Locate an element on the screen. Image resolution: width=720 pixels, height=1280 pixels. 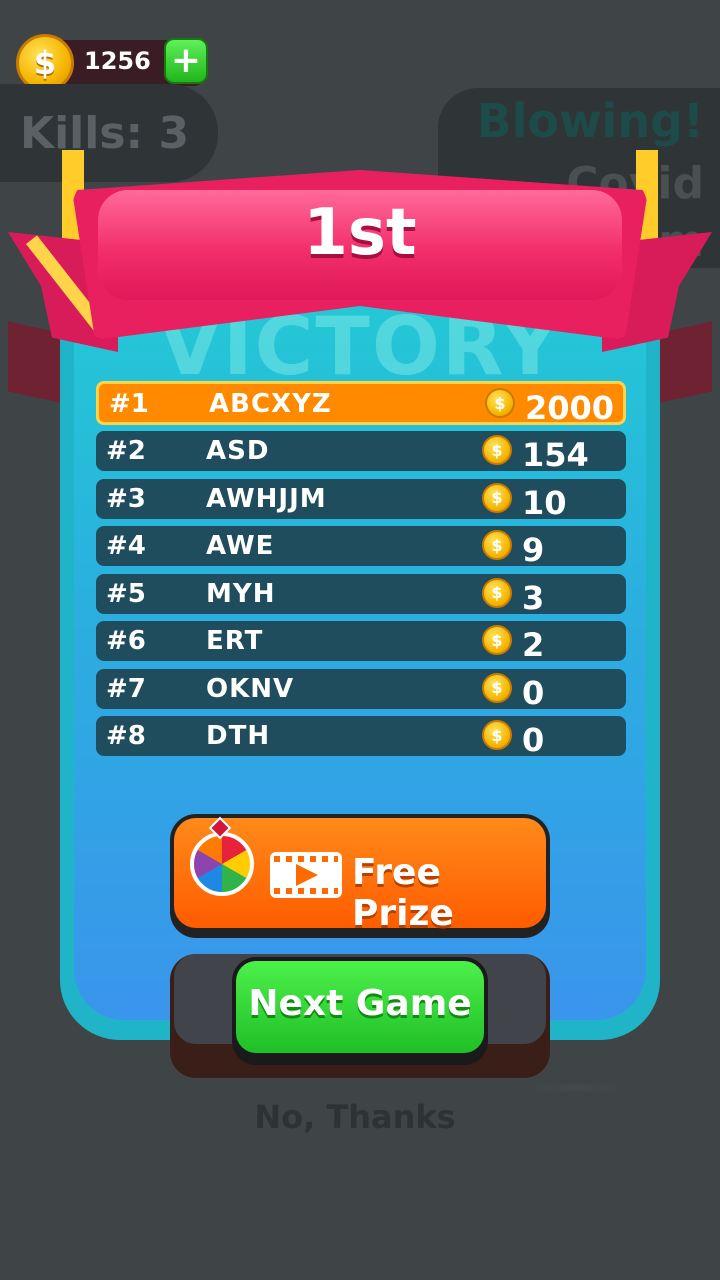
player-name: ASD is located at coordinates (238, 451).